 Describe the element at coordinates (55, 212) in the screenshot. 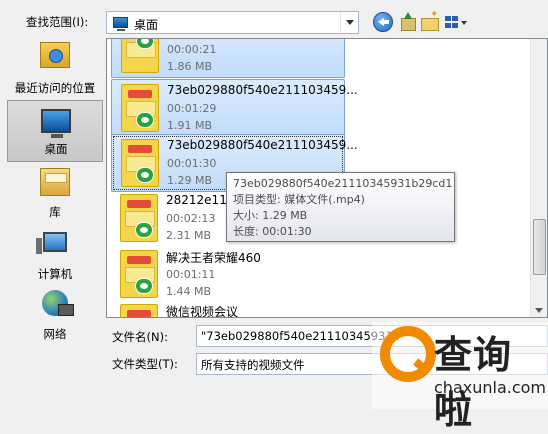

I see `place-label: 库` at that location.